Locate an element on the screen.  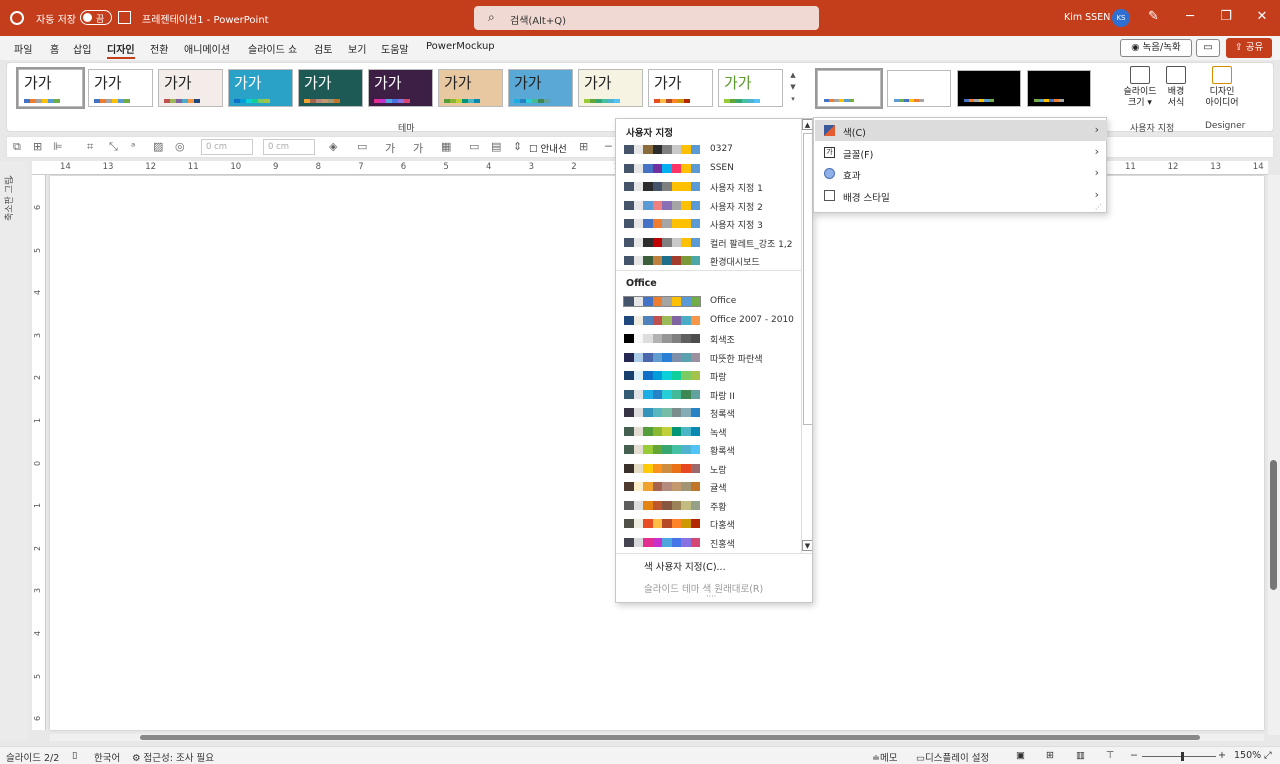
tab-slideshow: 슬라이드 쇼 is located at coordinates (272, 48).